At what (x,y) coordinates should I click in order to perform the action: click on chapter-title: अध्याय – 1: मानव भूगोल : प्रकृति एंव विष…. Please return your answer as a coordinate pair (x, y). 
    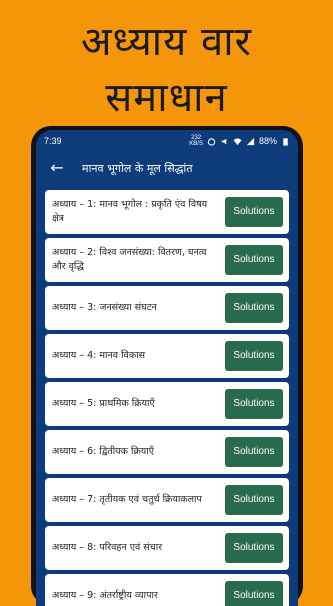
    Looking at the image, I should click on (130, 211).